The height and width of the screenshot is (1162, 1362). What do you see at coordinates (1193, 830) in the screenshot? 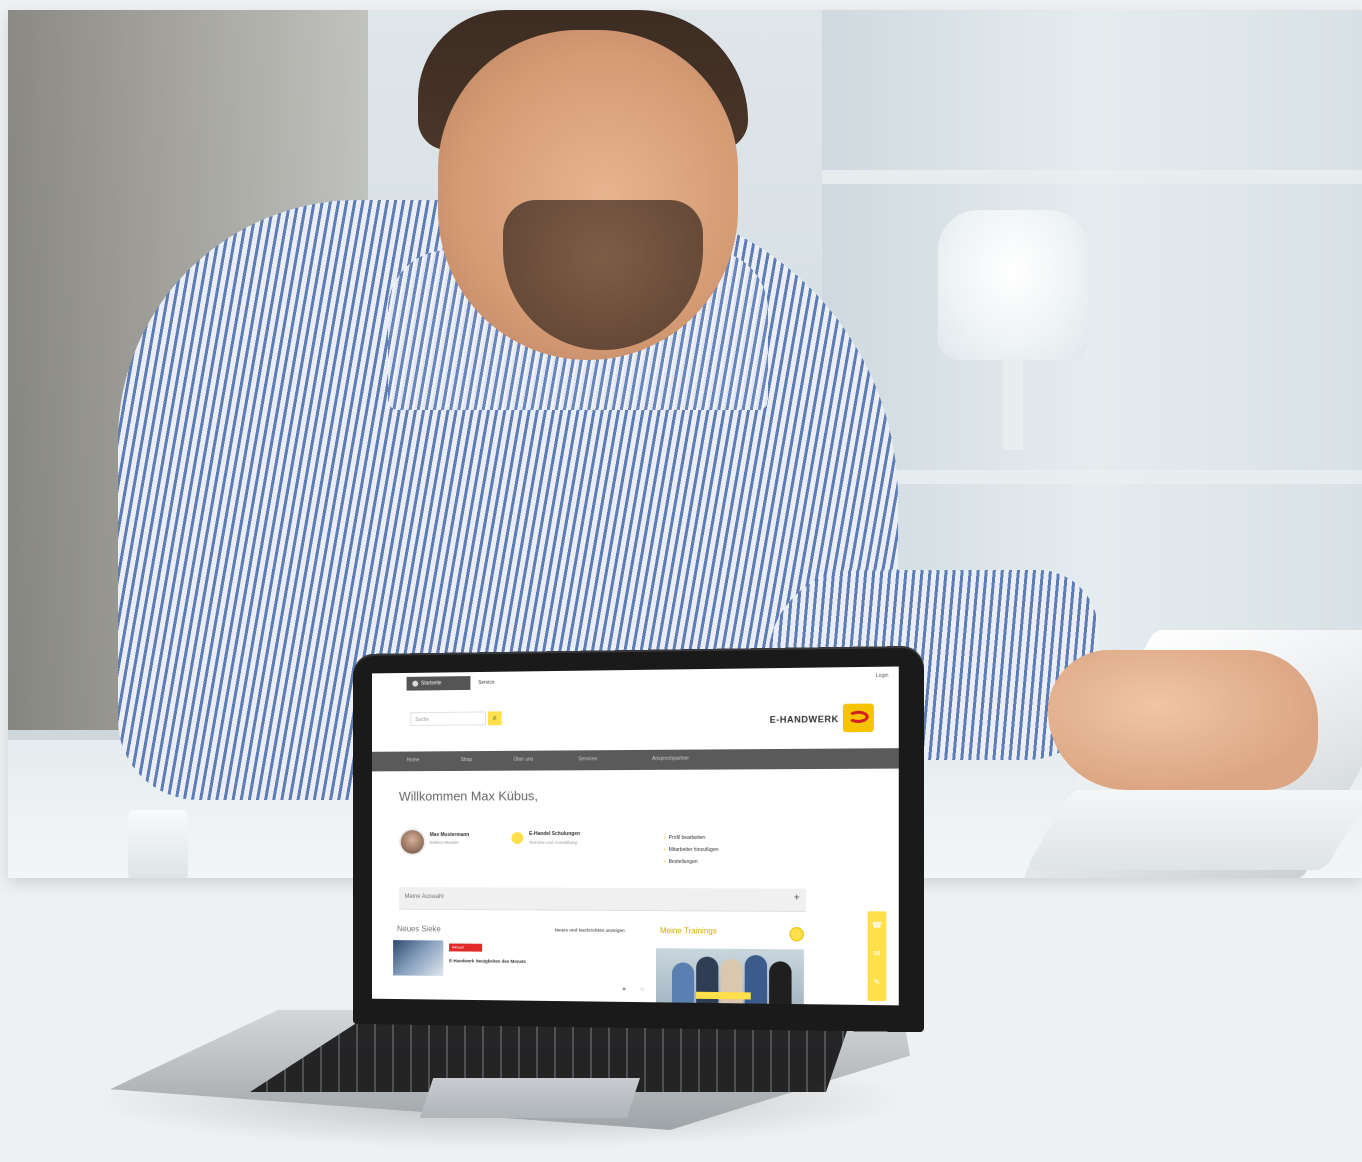
I see `background-keyboard` at bounding box center [1193, 830].